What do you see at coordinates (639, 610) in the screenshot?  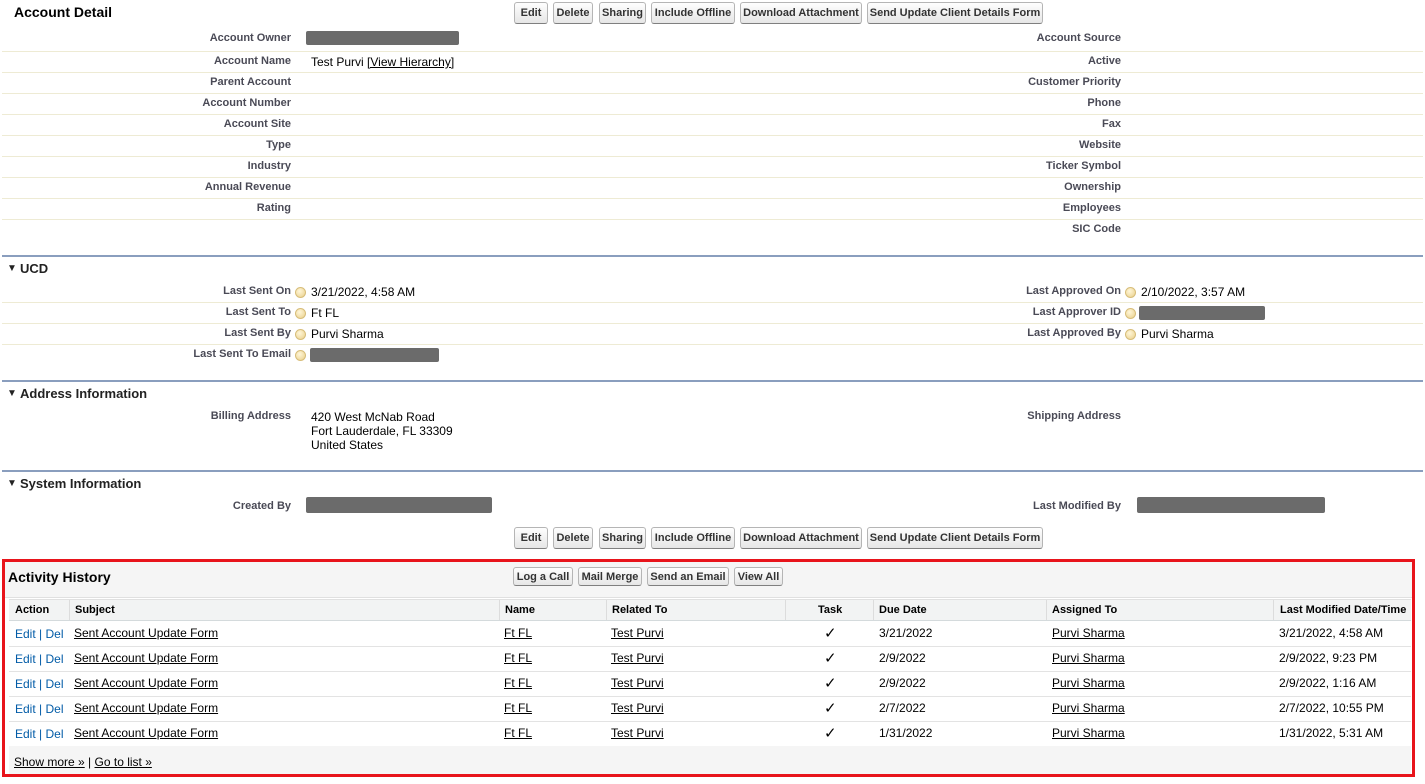 I see `column-header-related-to: Related To` at bounding box center [639, 610].